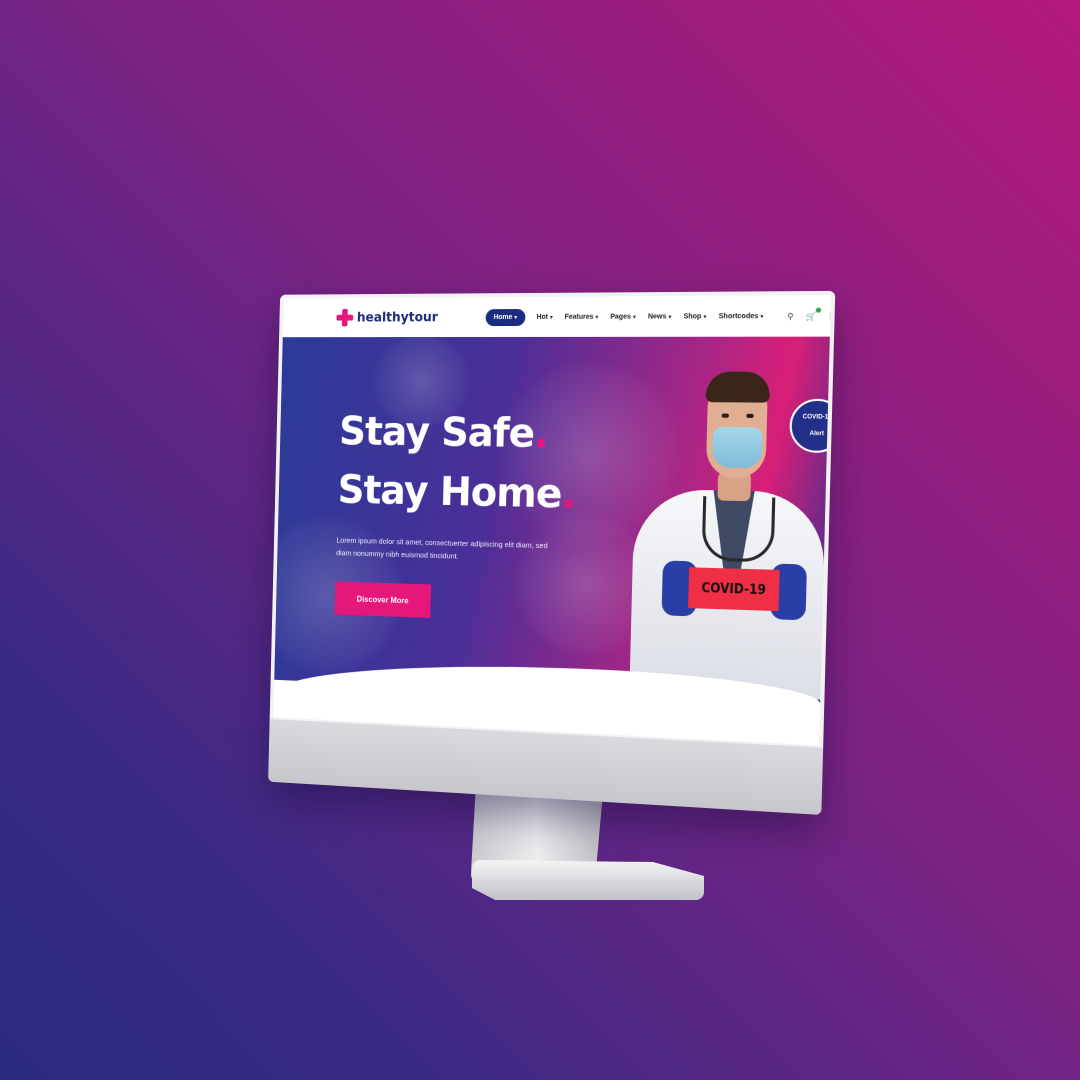 This screenshot has height=1080, width=1080. I want to click on menu-label: Features, so click(579, 316).